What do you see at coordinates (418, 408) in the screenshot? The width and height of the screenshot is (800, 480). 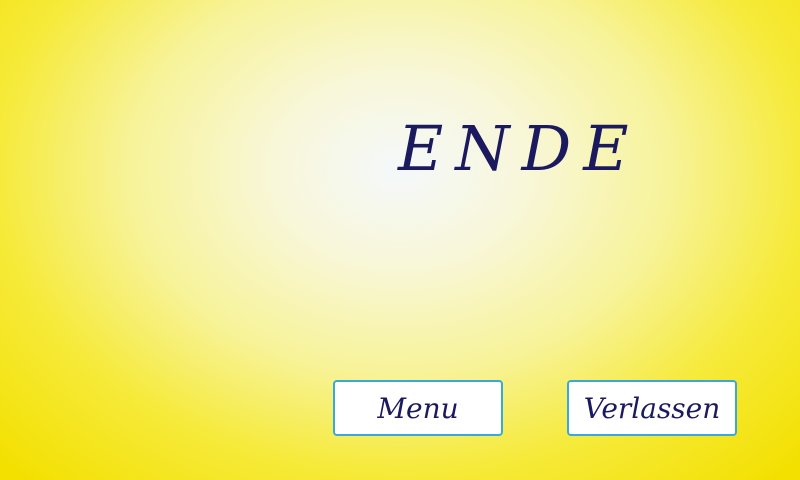 I see `menu-button: Menu` at bounding box center [418, 408].